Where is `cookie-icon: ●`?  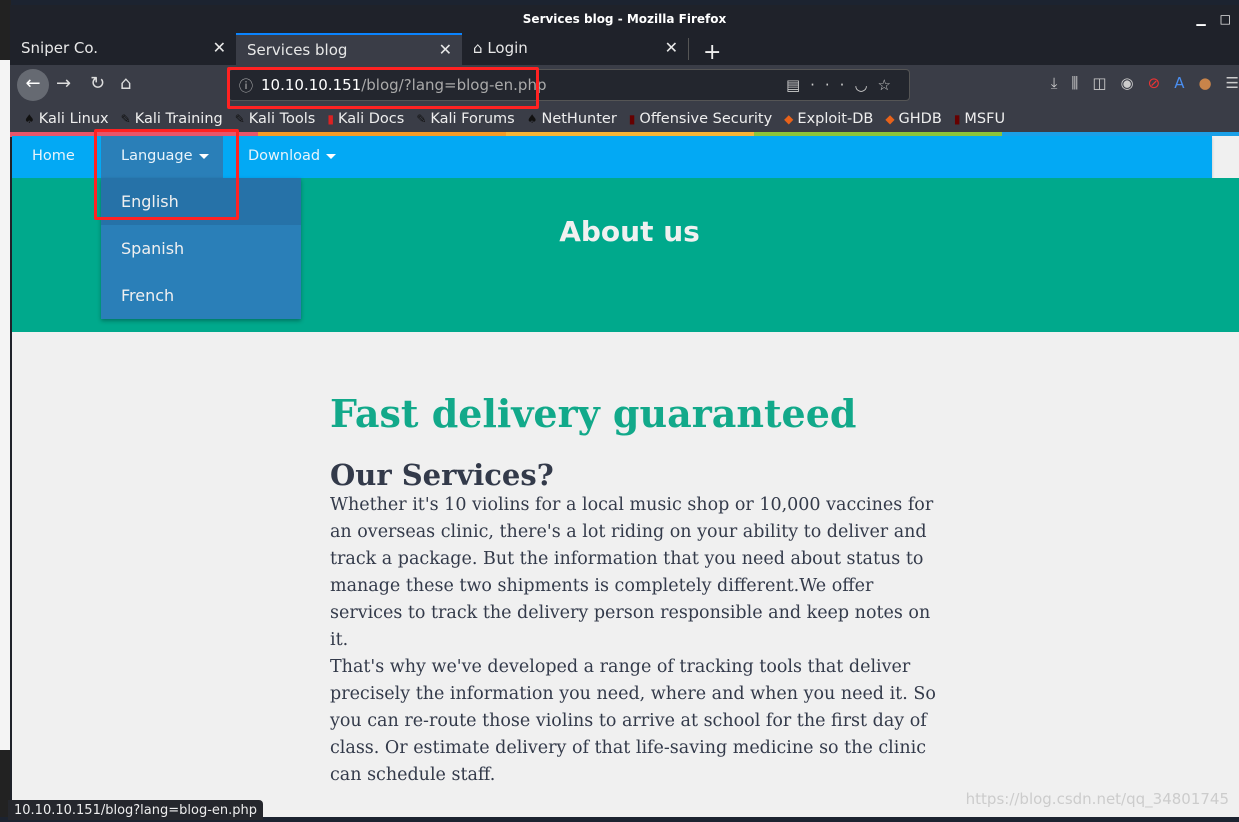
cookie-icon: ● is located at coordinates (1204, 83).